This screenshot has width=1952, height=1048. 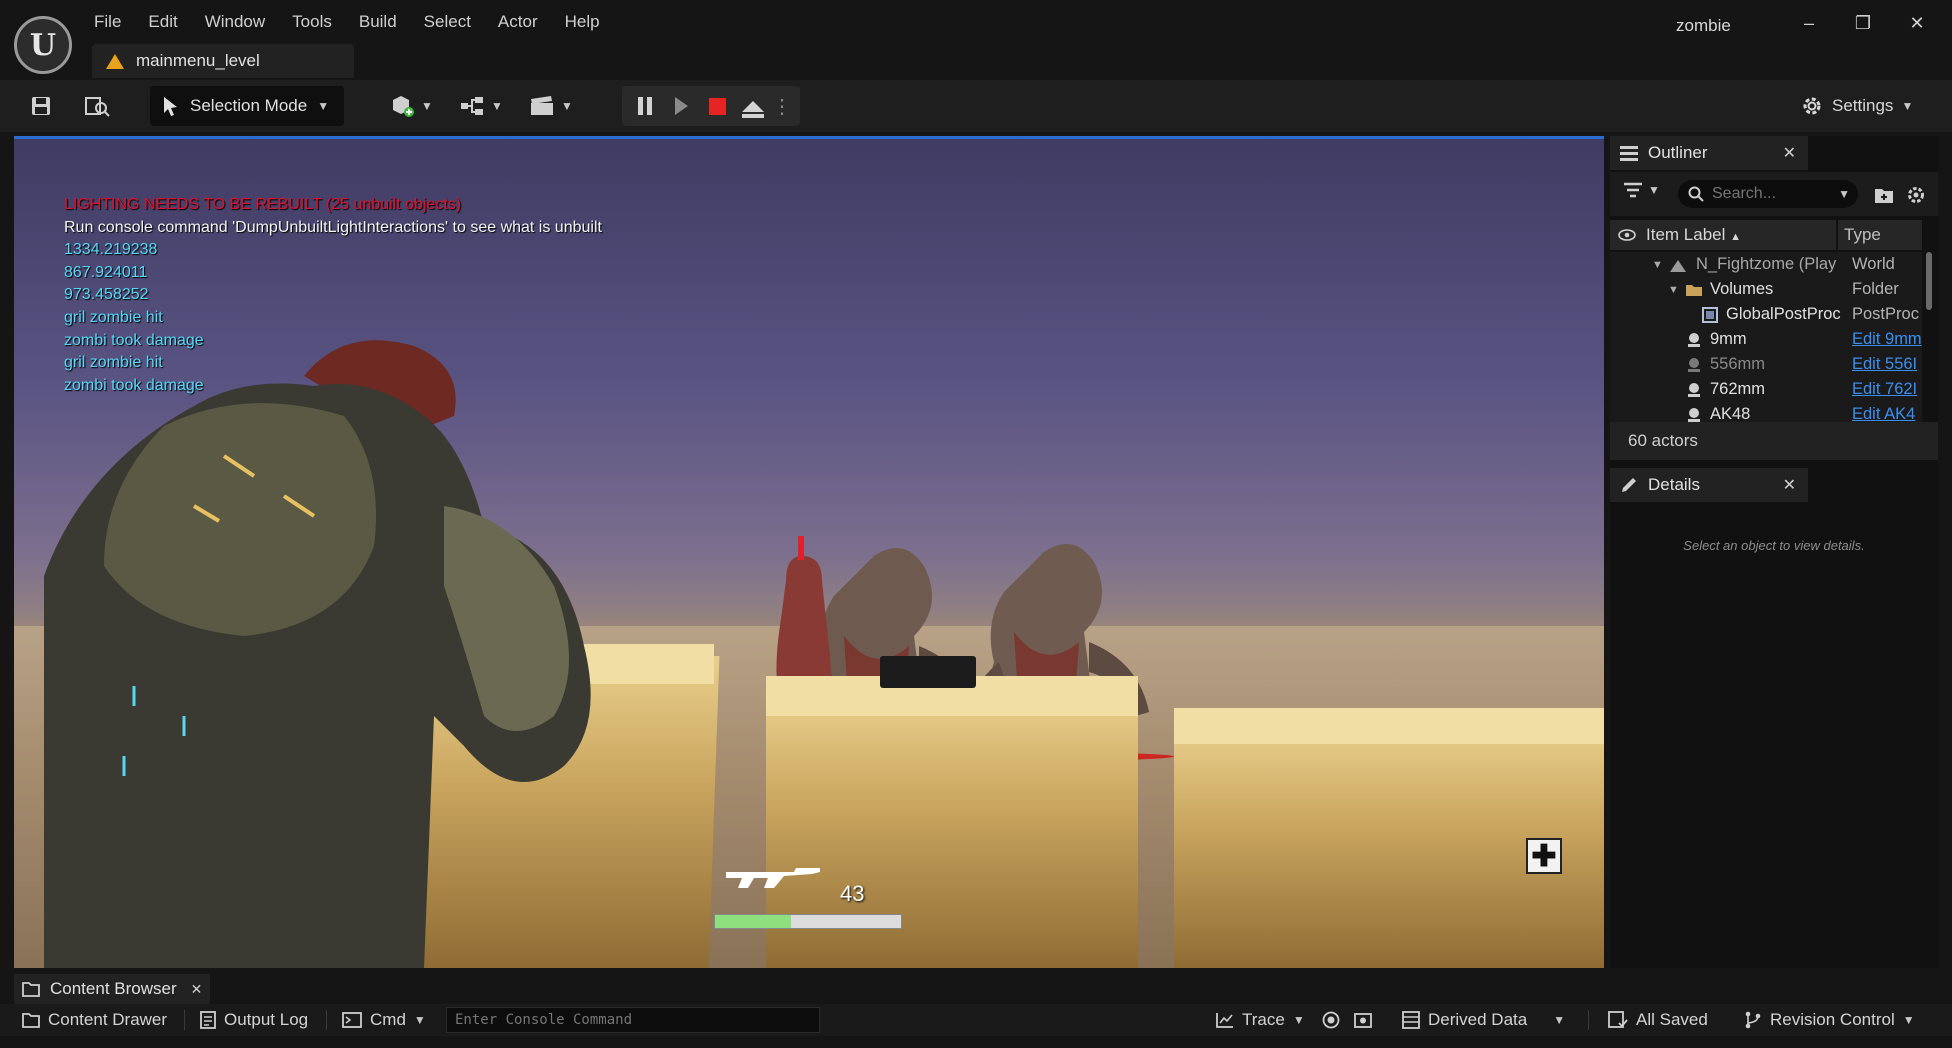 I want to click on post-process-volume-icon, so click(x=1710, y=314).